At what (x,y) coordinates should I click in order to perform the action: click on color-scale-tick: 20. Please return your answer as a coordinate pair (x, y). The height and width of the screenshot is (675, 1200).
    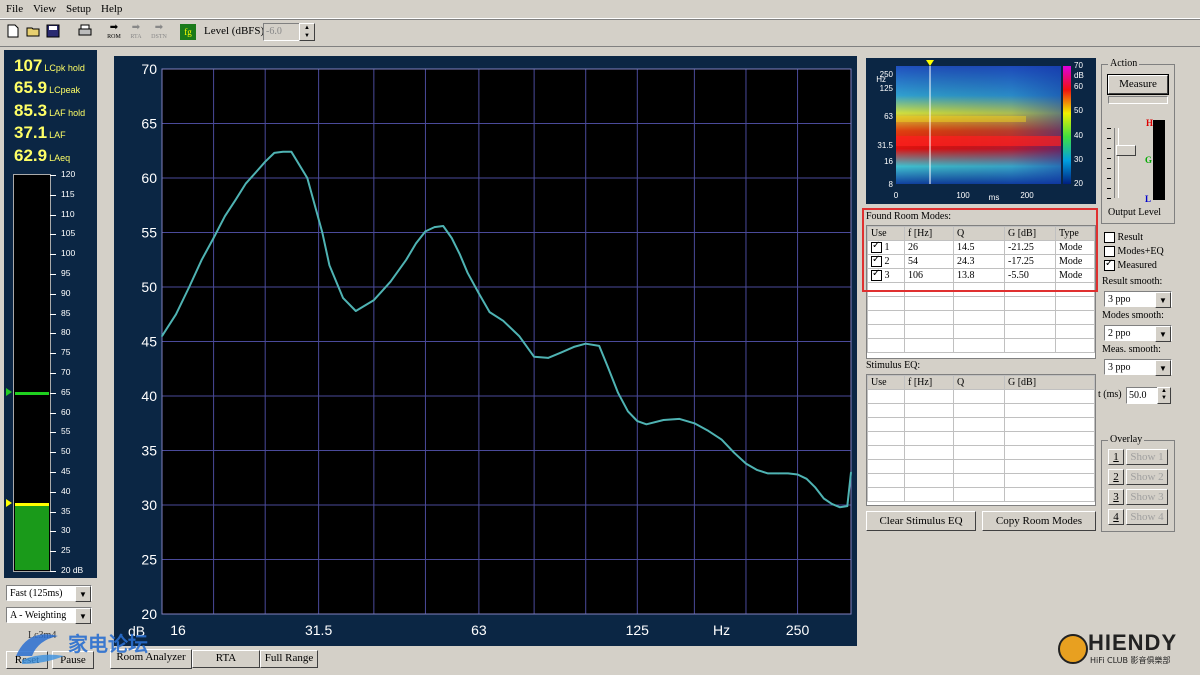
    Looking at the image, I should click on (1078, 183).